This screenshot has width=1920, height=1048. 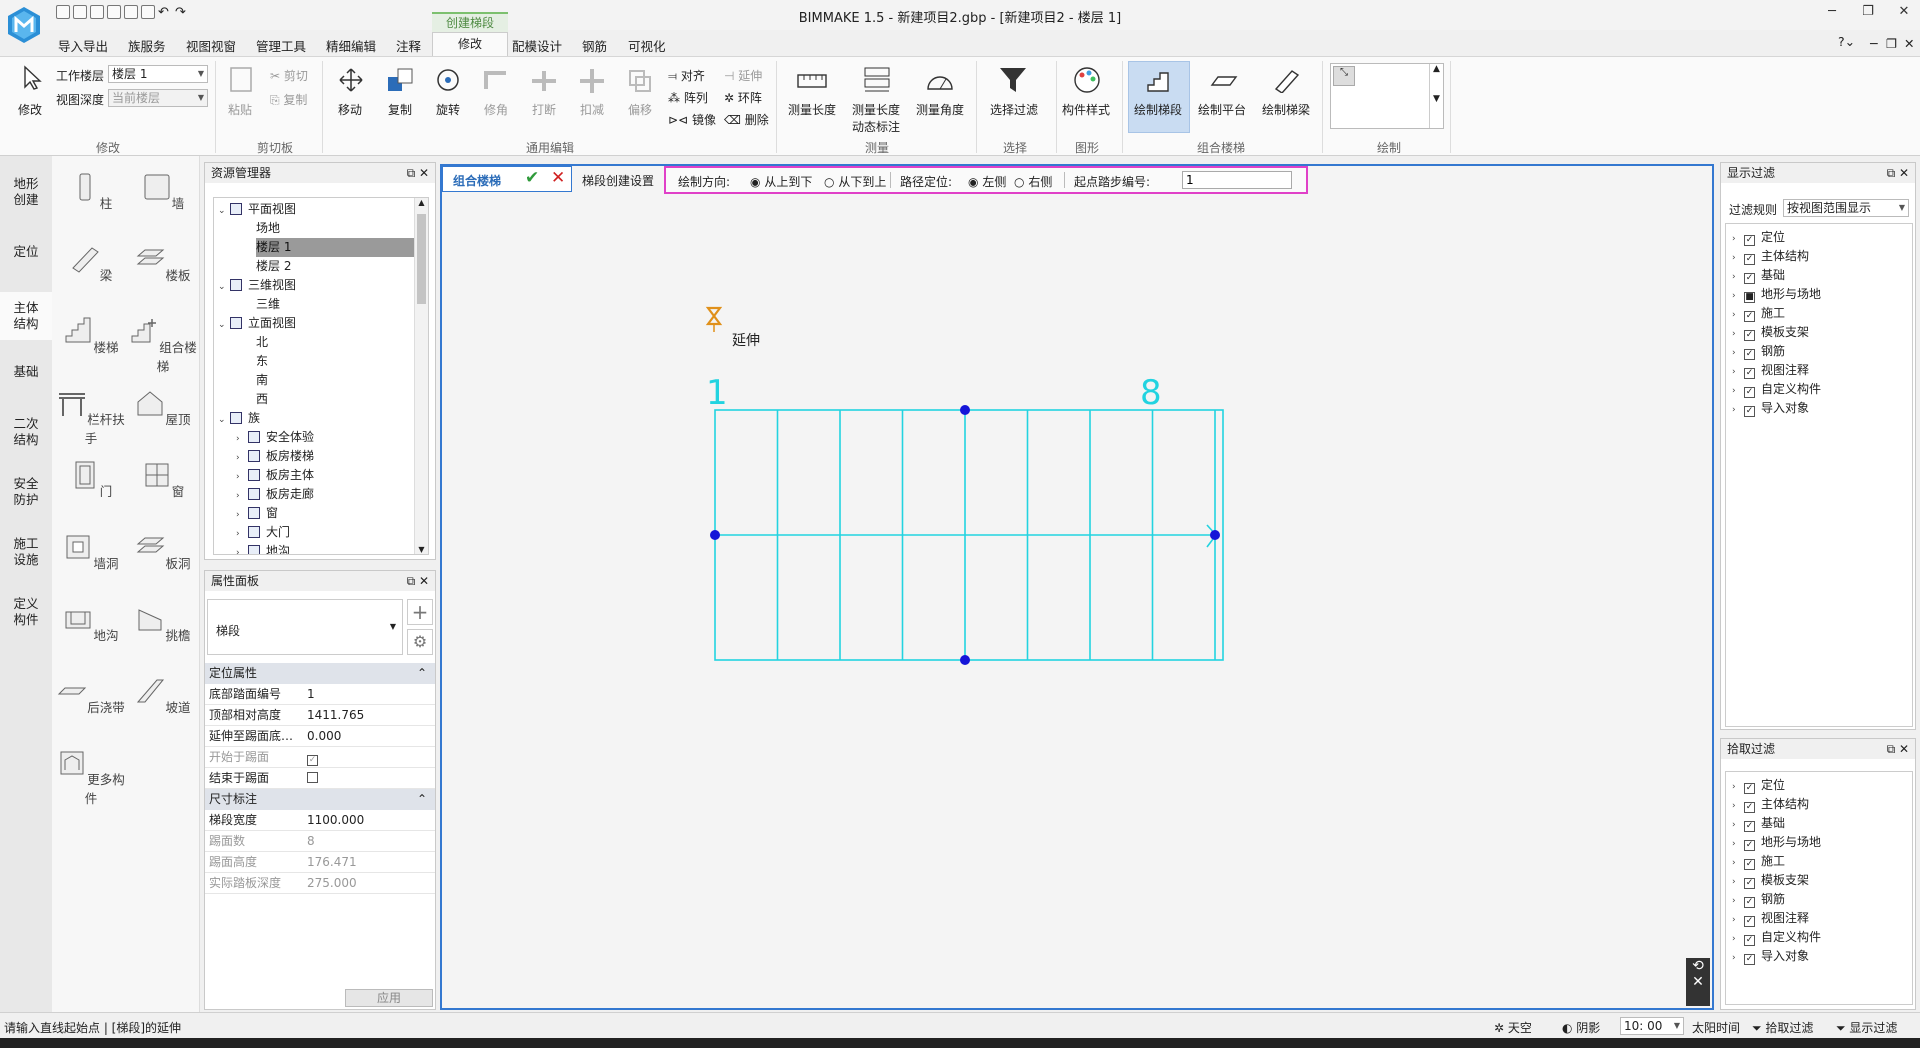 I want to click on minimize-button: ─, so click(x=1832, y=12).